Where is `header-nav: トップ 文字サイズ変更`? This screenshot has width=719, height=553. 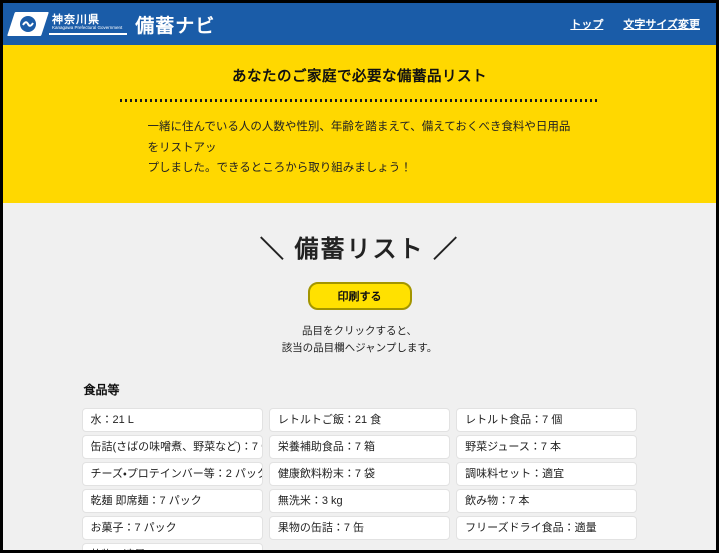
header-nav: トップ 文字サイズ変更 is located at coordinates (635, 24).